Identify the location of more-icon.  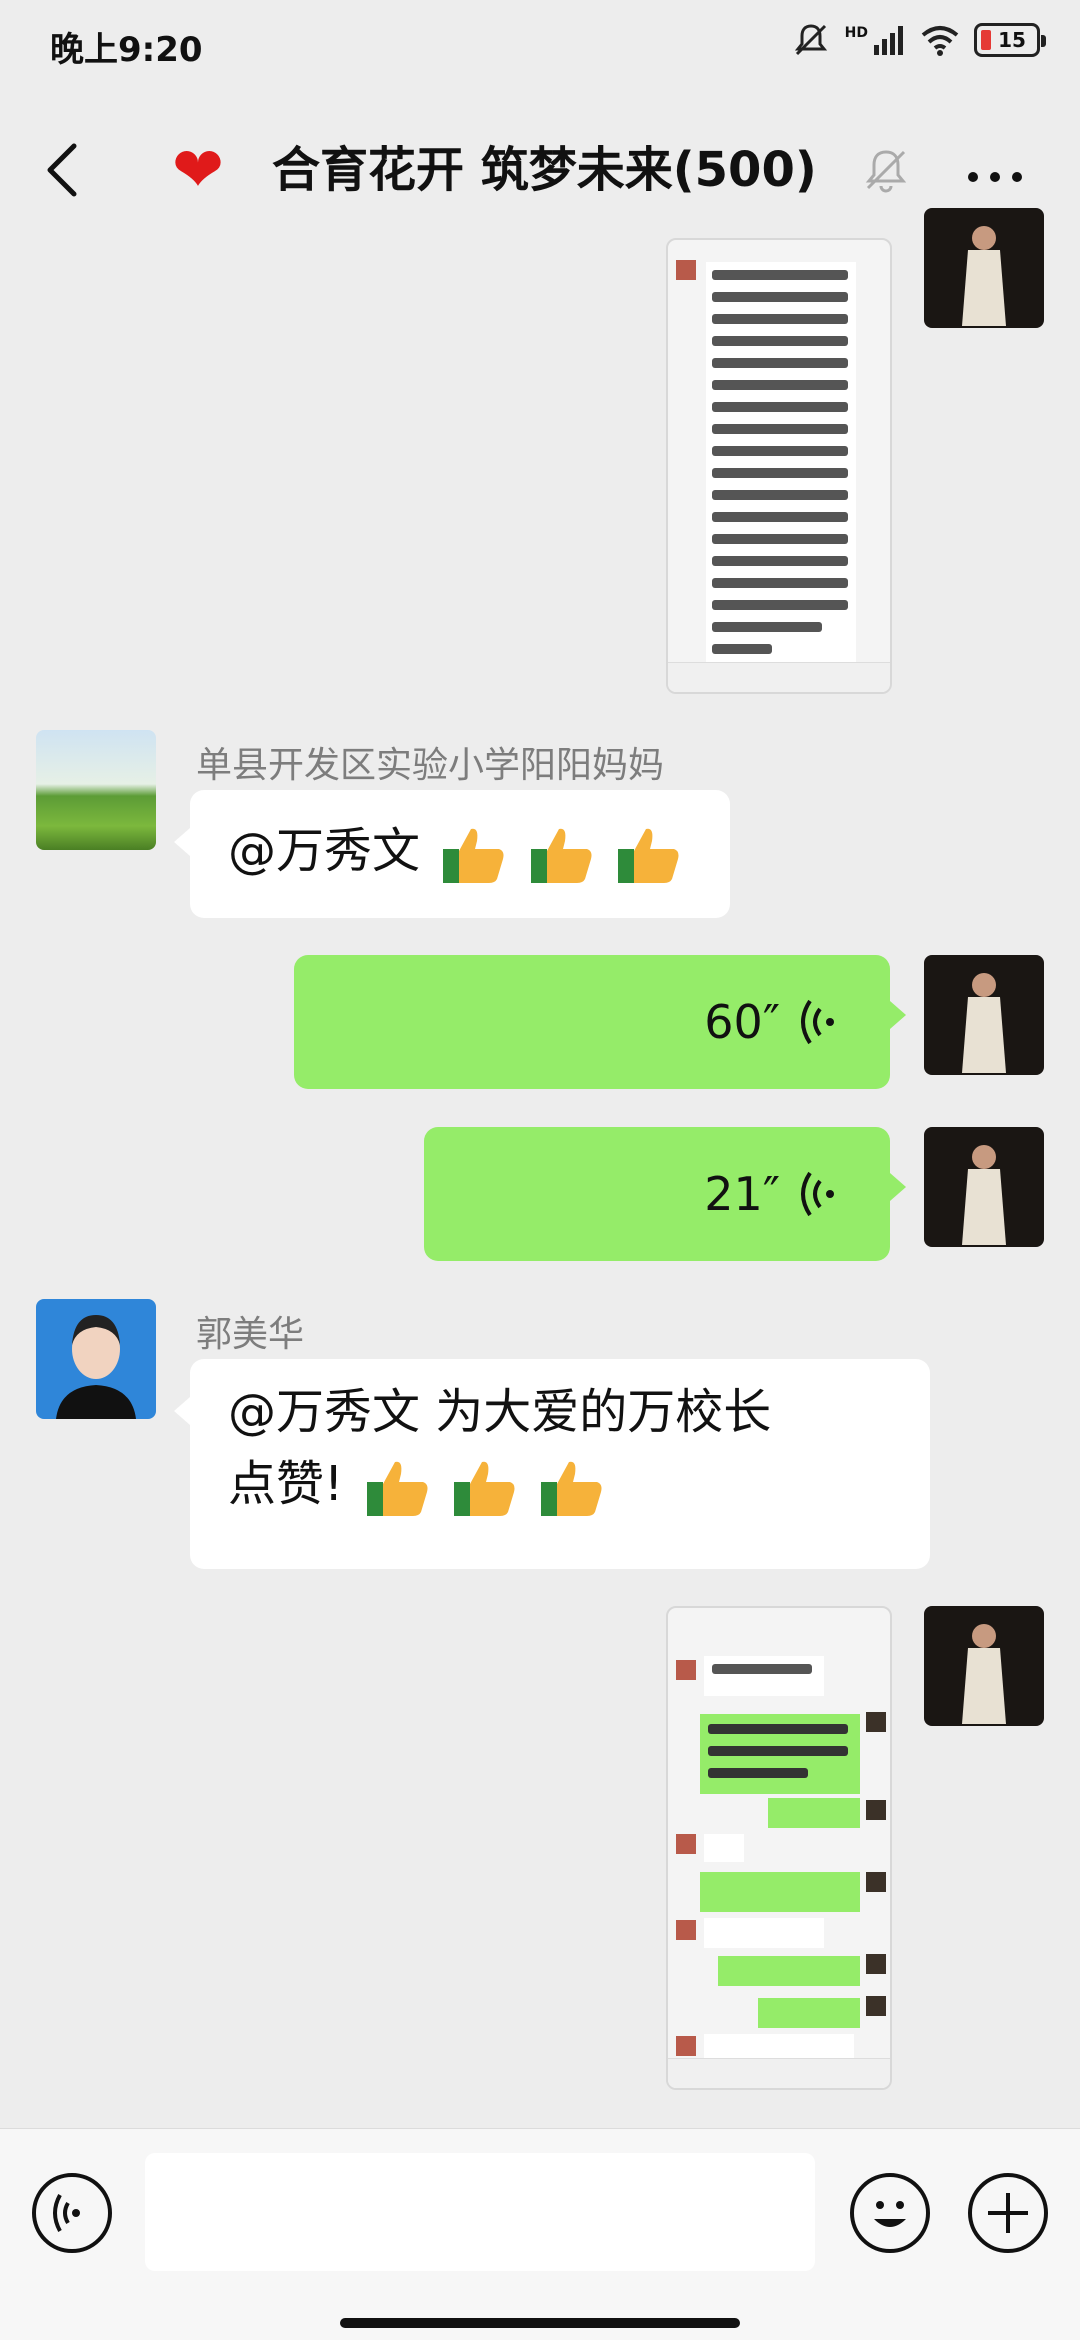
(995, 170).